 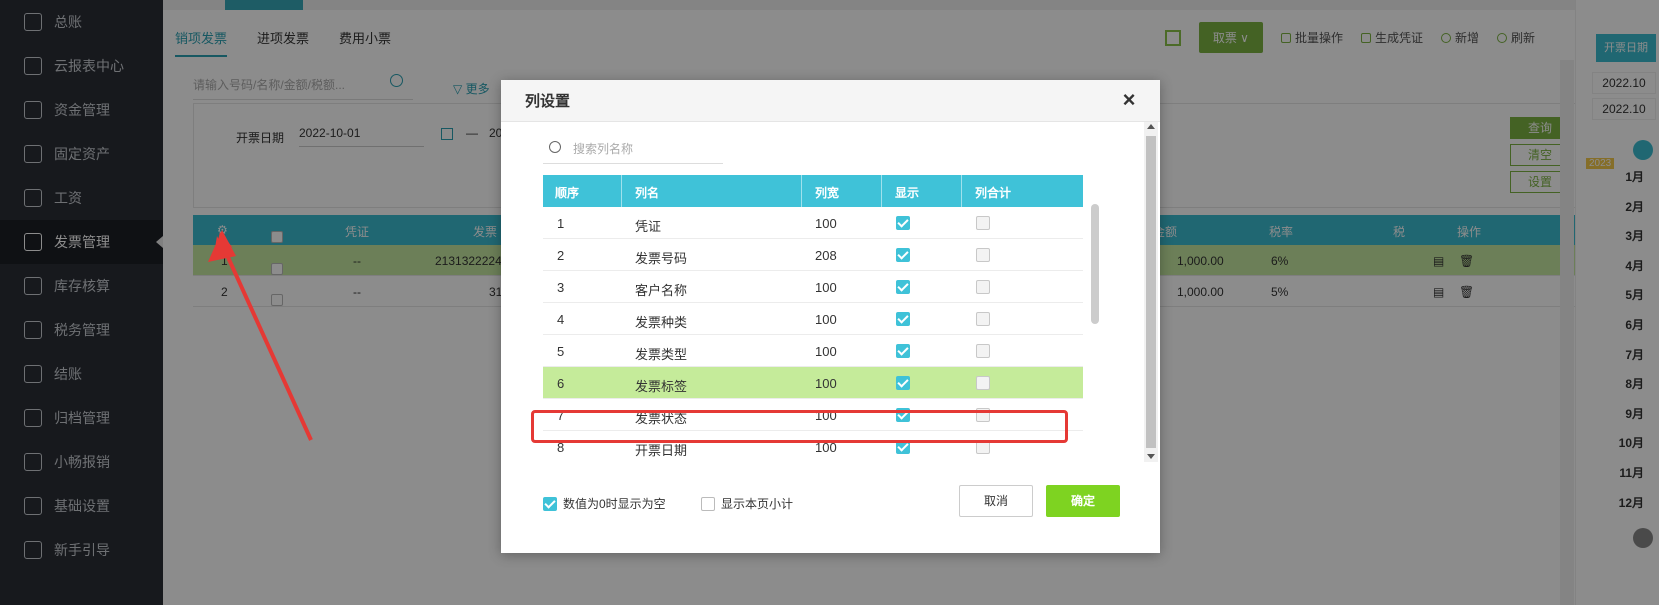 I want to click on column-row: 4 发票种类 100, so click(x=813, y=319).